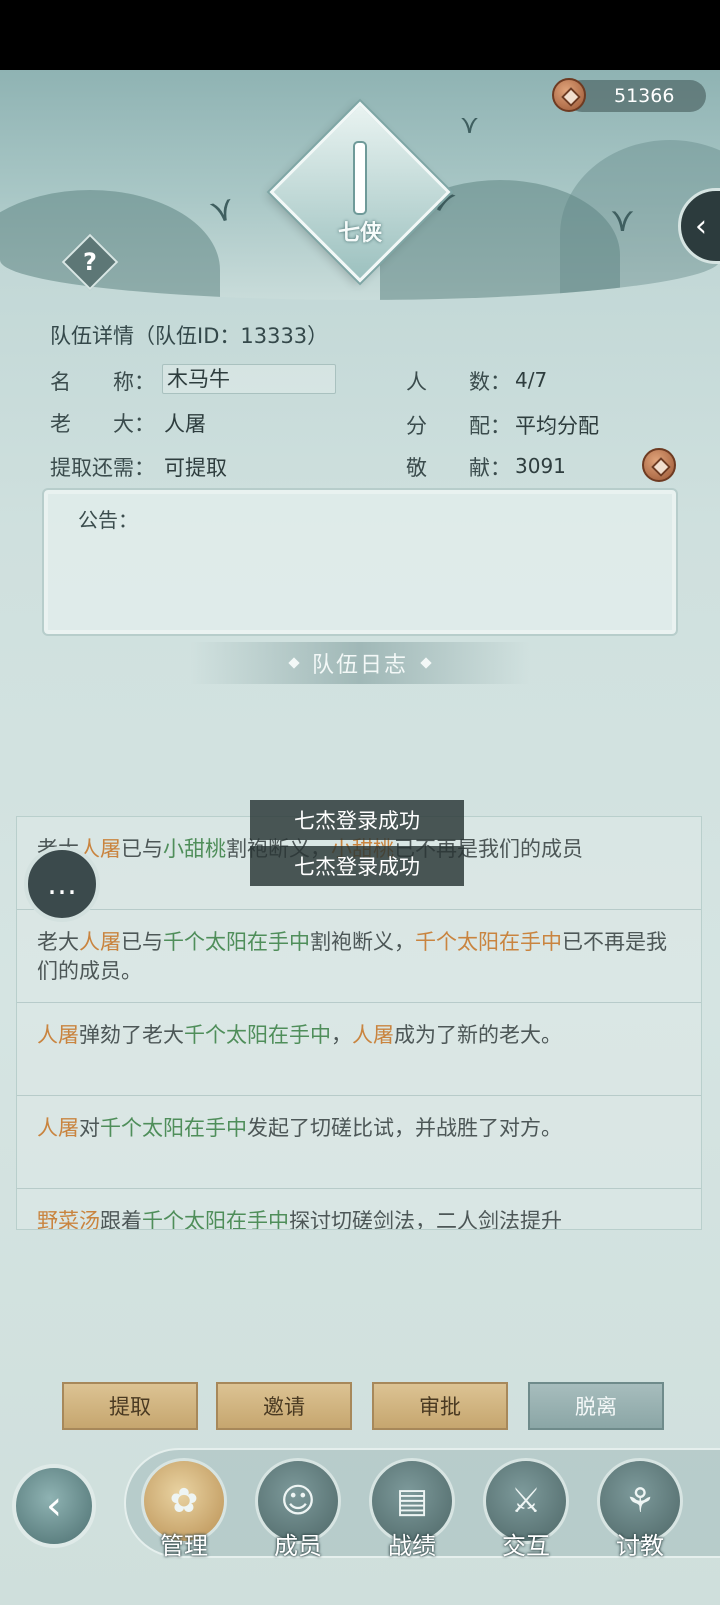 The height and width of the screenshot is (1605, 720). Describe the element at coordinates (701, 226) in the screenshot. I see `chevron-left-icon: ‹` at that location.